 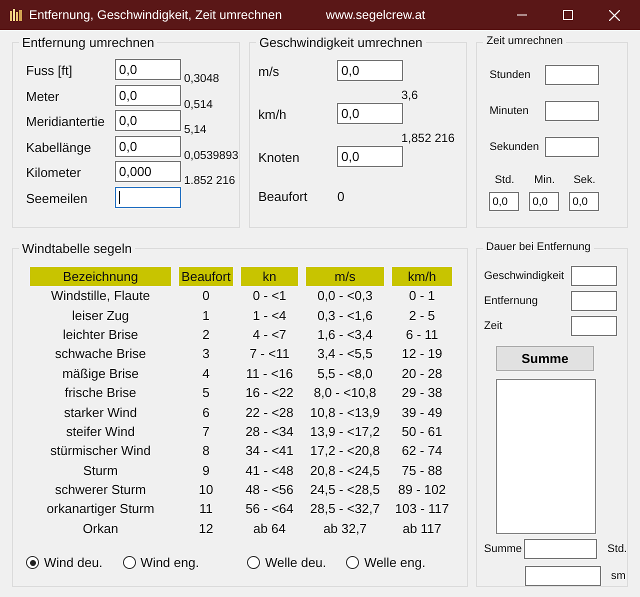 What do you see at coordinates (100, 470) in the screenshot?
I see `table-cell: Sturm` at bounding box center [100, 470].